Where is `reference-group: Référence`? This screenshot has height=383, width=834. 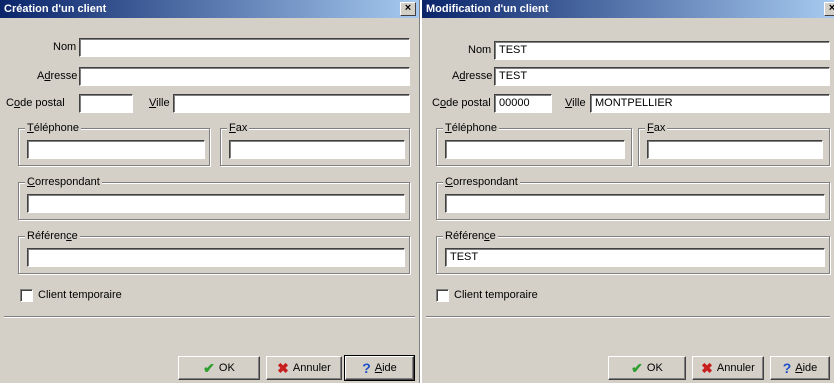 reference-group: Référence is located at coordinates (214, 252).